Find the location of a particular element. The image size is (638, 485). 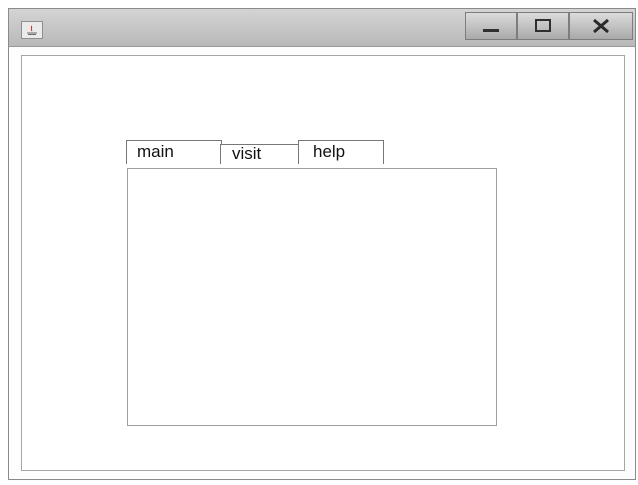

tab-help: help is located at coordinates (341, 152).